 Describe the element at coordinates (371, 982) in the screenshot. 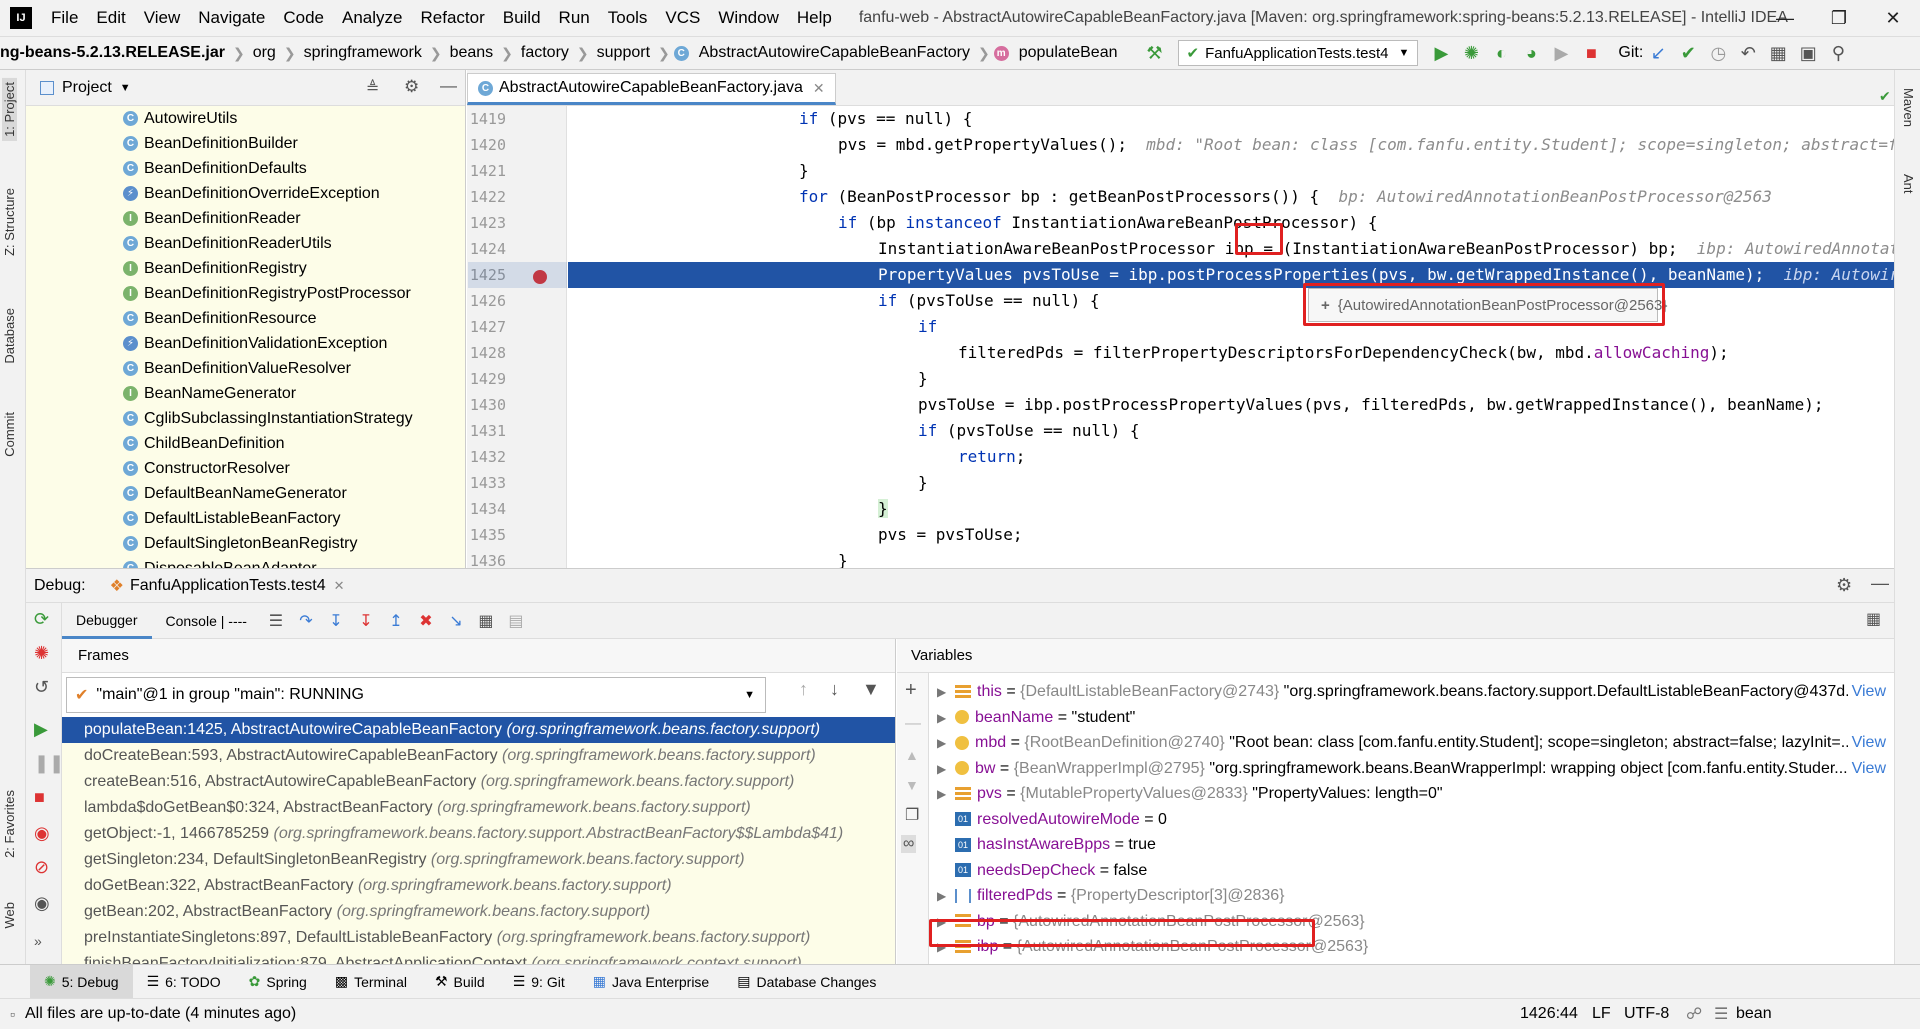

I see `tab-terminal: ▩ Terminal` at that location.